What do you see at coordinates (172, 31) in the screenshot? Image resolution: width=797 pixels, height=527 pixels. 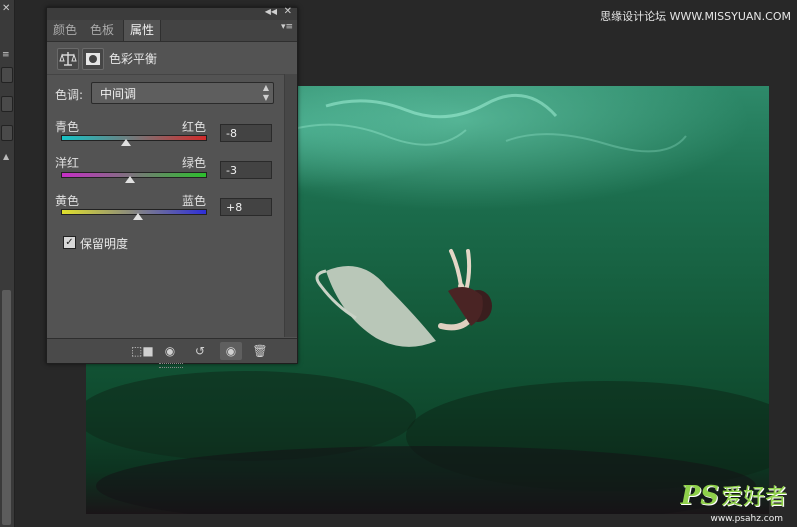 I see `panel-tabbar: 颜色 色板 属性 ▾≡` at bounding box center [172, 31].